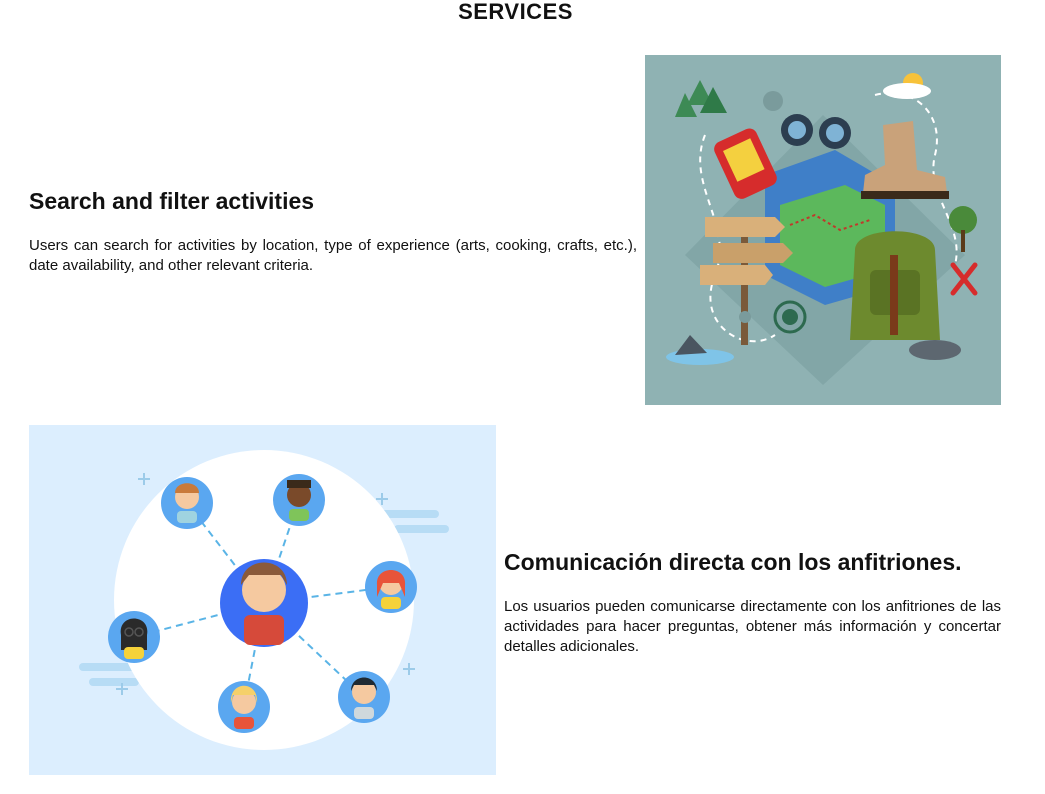  I want to click on service-title-search: Search and filter activities, so click(172, 201).